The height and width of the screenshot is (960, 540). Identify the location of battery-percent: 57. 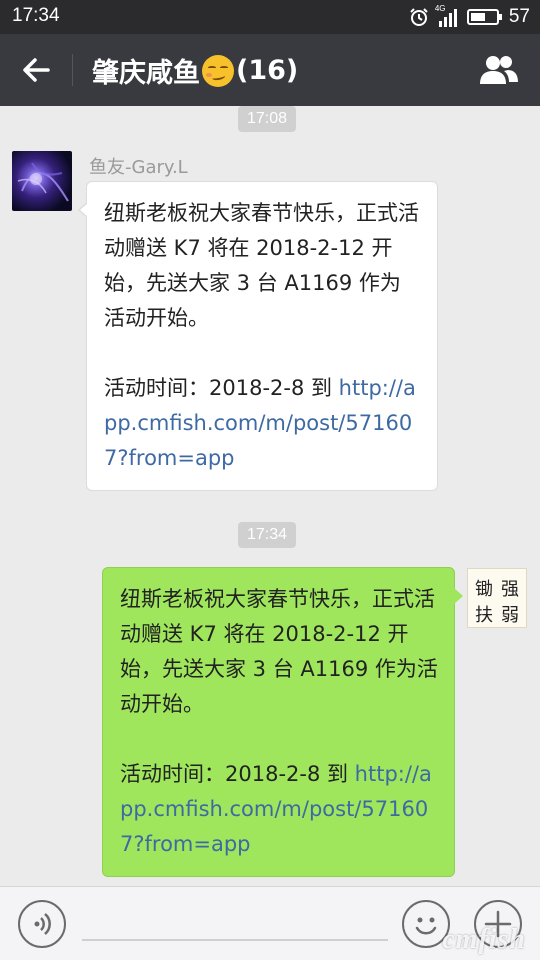
(519, 16).